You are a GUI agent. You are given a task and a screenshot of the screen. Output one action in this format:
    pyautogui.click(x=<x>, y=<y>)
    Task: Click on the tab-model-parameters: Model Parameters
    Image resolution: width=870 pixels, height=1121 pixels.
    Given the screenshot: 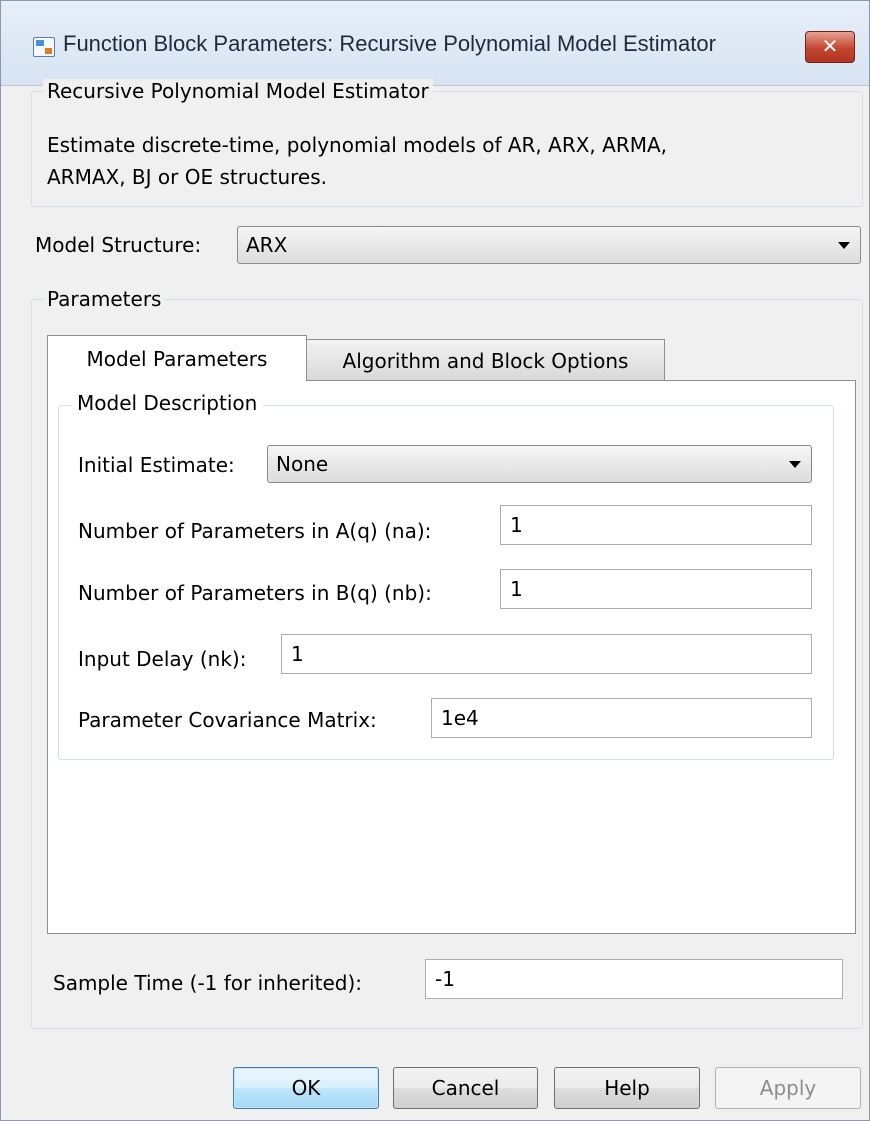 What is the action you would take?
    pyautogui.click(x=177, y=358)
    